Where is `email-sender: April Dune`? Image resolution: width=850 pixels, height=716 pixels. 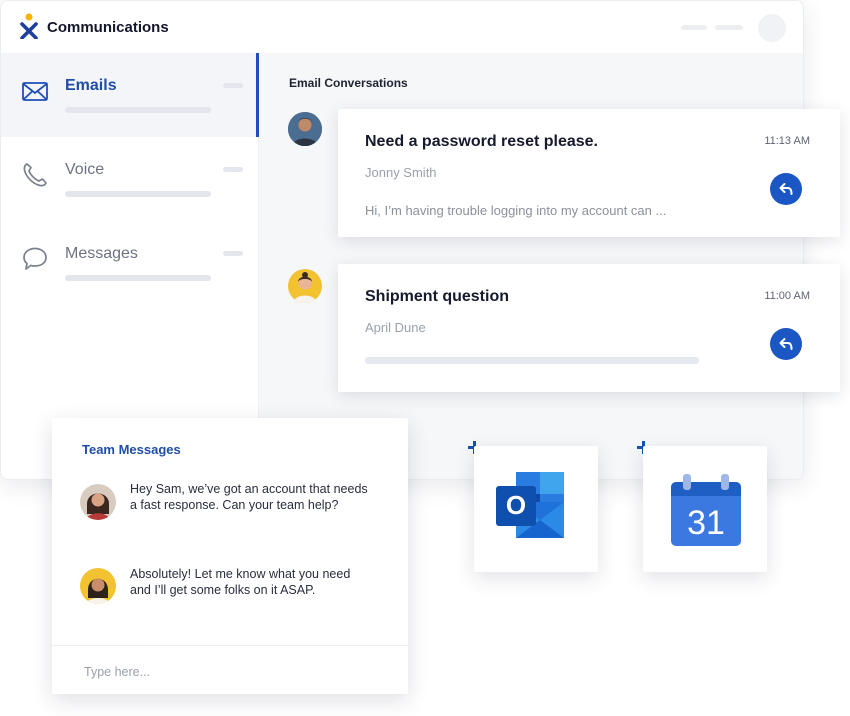 email-sender: April Dune is located at coordinates (395, 327).